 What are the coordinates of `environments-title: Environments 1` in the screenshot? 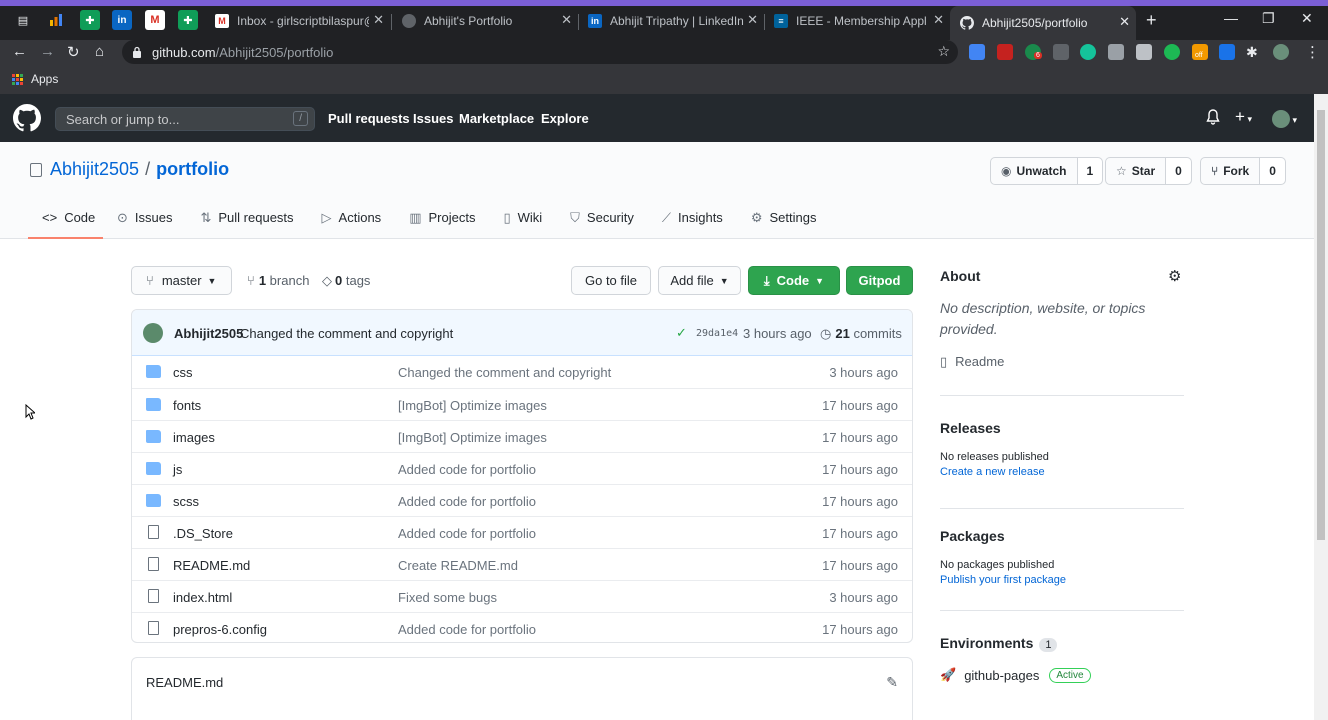 It's located at (1062, 643).